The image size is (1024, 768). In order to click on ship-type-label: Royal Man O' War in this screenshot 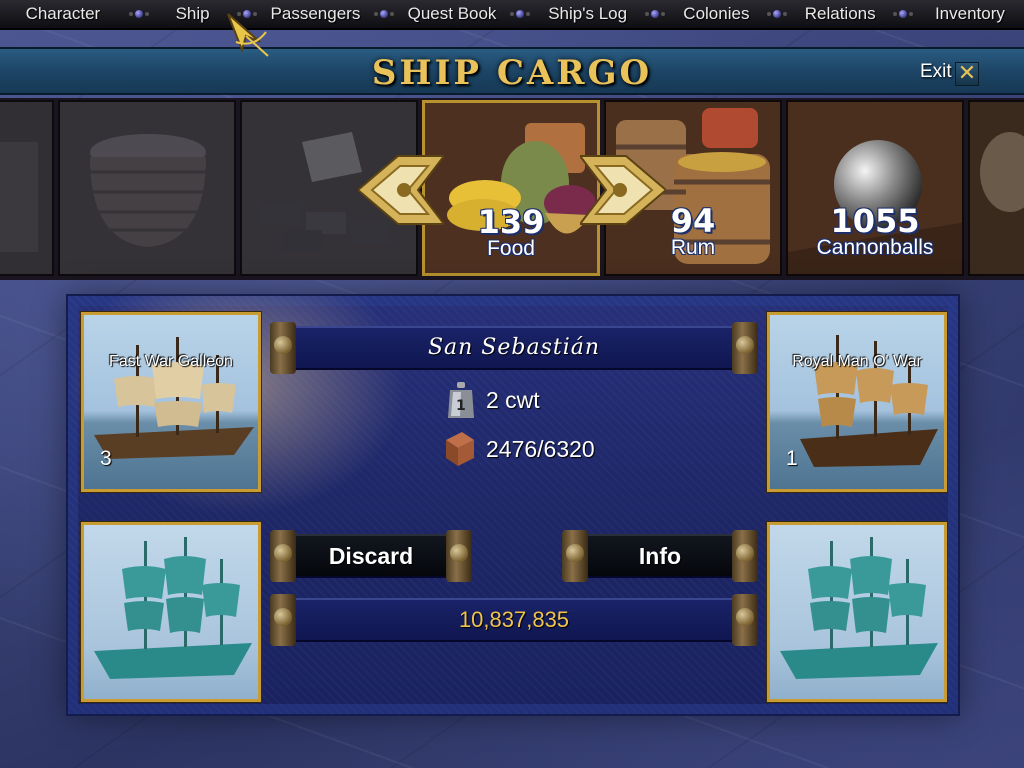, I will do `click(857, 361)`.